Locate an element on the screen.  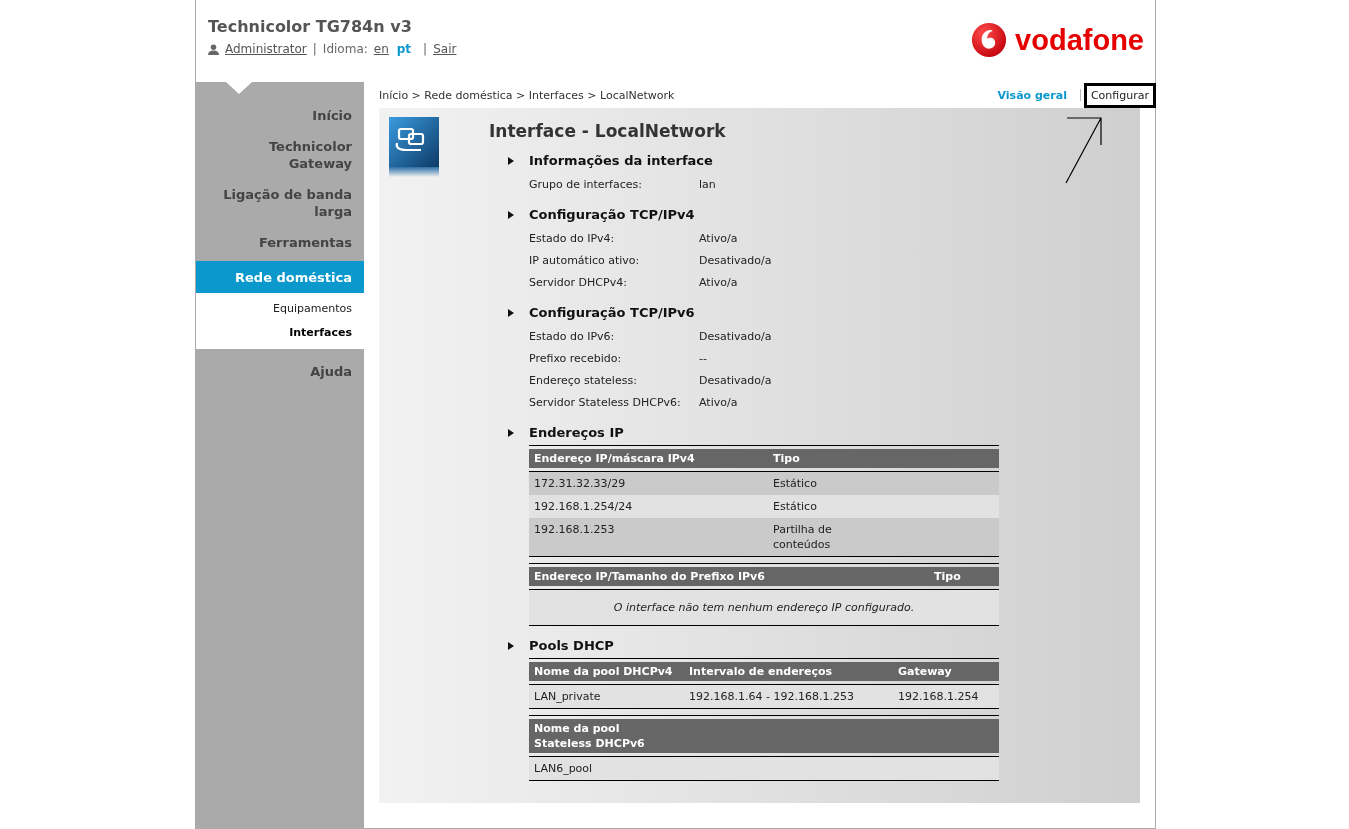
field-label: Estado do IPv6: is located at coordinates (572, 336).